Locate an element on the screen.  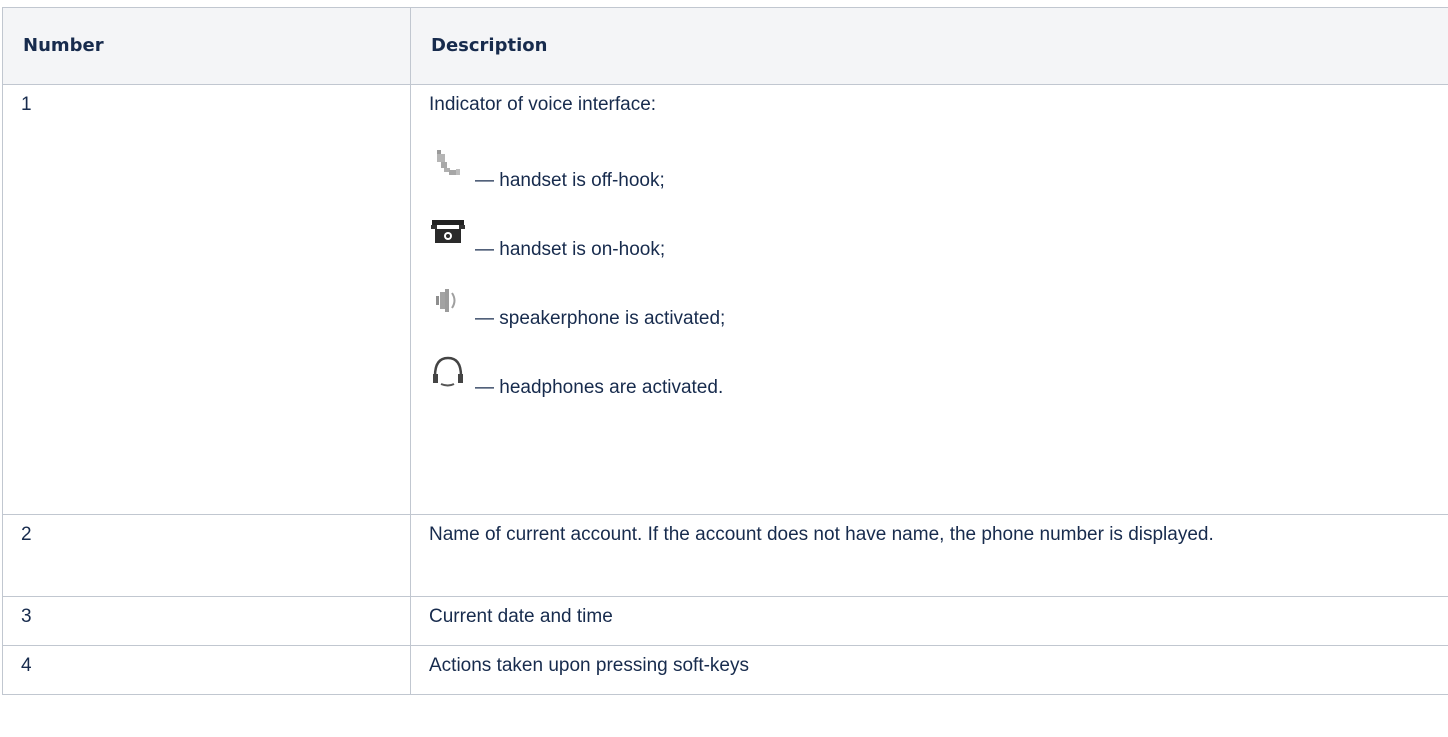
indicator-item: — handset is off-hook; is located at coordinates (929, 169).